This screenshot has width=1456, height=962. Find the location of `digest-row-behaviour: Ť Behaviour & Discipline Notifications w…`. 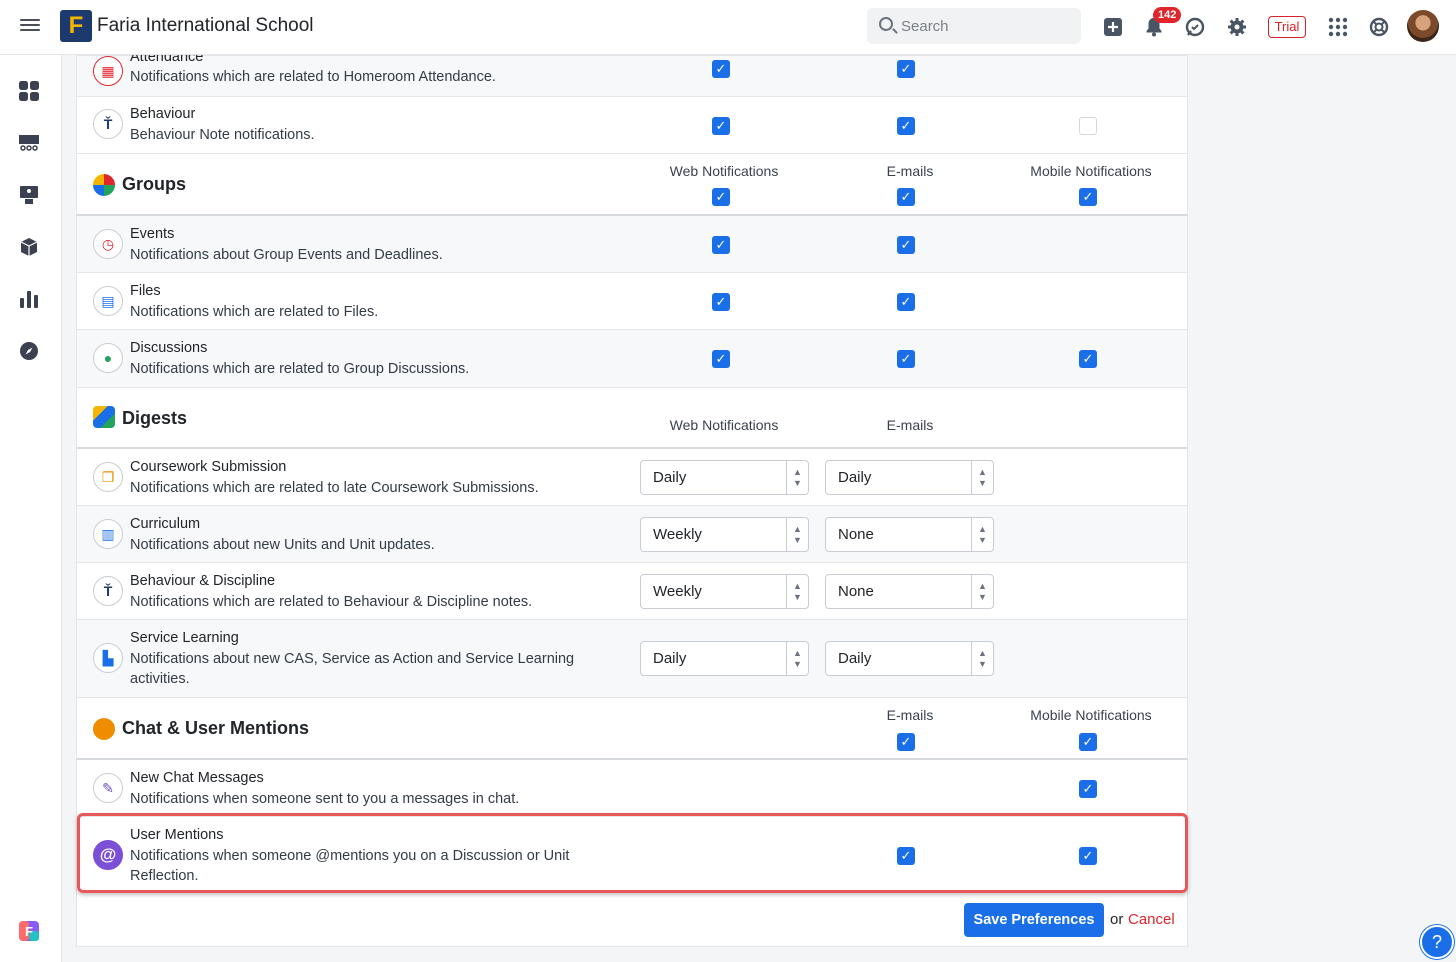

digest-row-behaviour: Ť Behaviour & Discipline Notifications w… is located at coordinates (632, 591).